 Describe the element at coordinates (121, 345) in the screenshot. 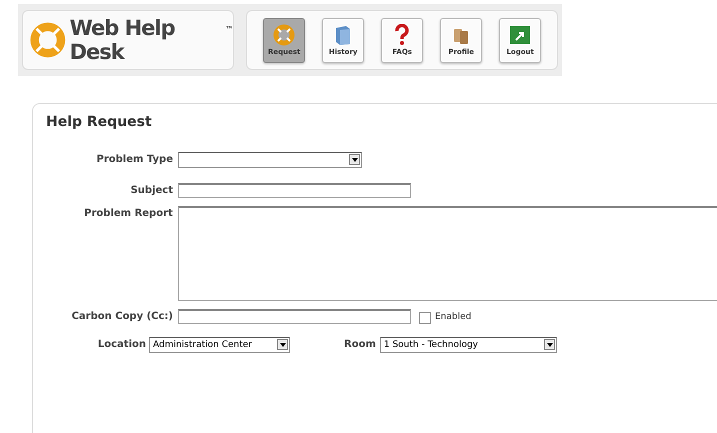

I see `field-label: Location` at that location.